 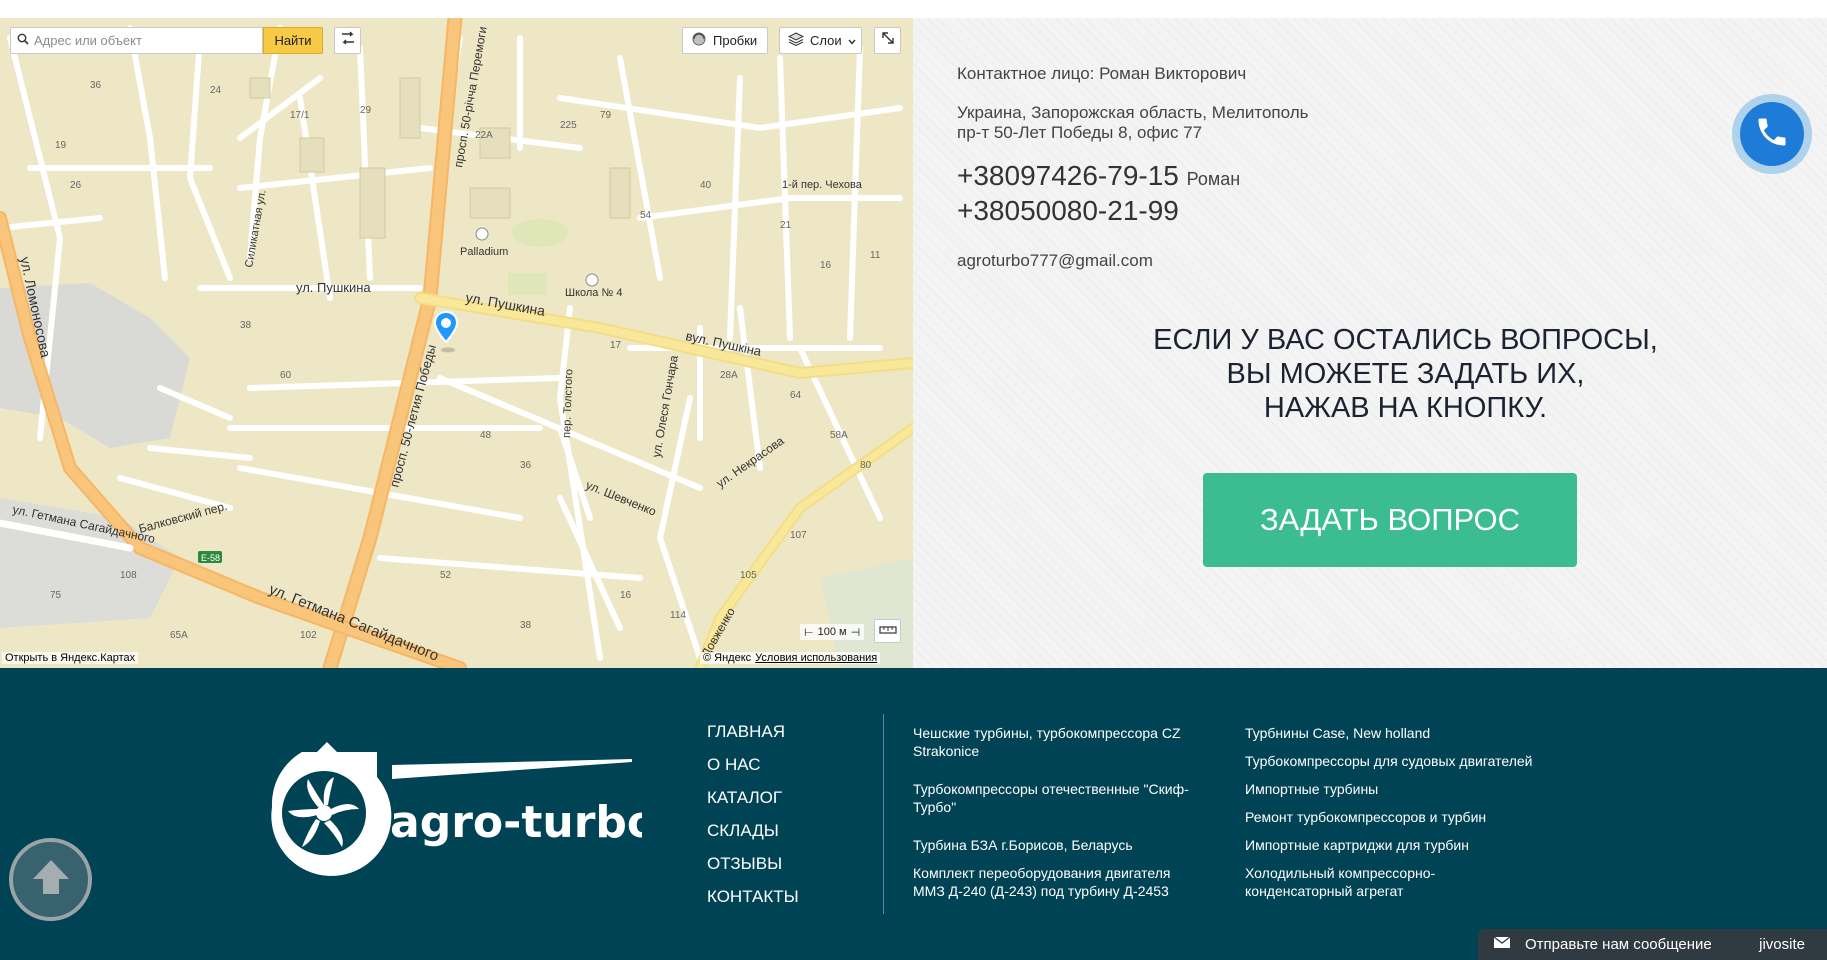 I want to click on questions-line-1: ЕСЛИ У ВАС ОСТАЛИСЬ ВОПРОСЫ,, so click(x=1405, y=340).